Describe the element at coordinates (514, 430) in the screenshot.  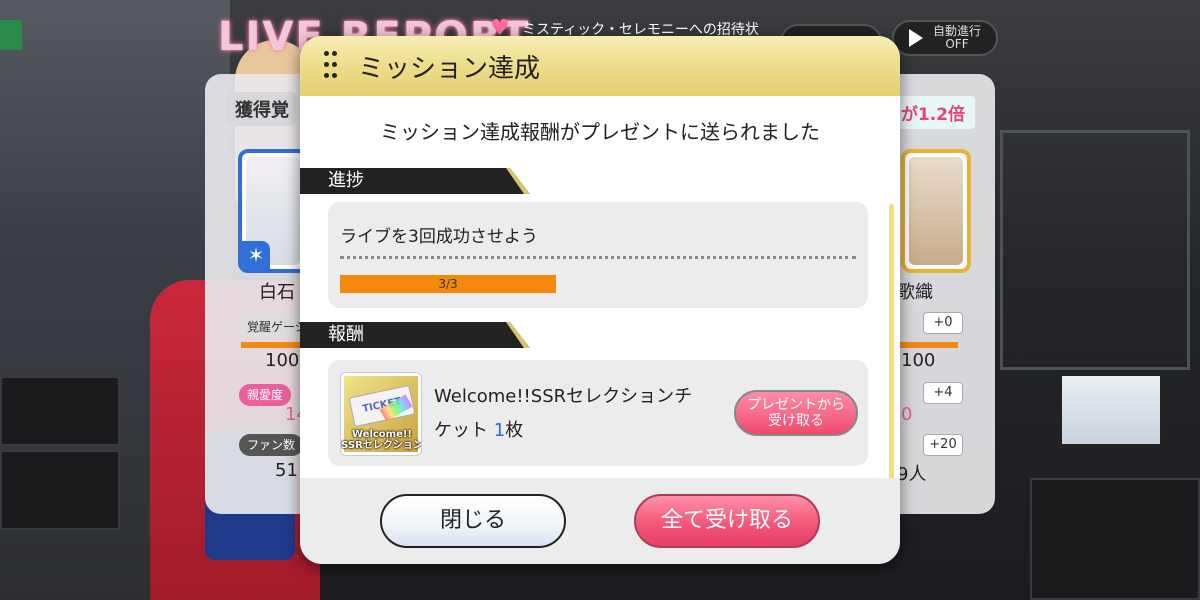
I see `reward-unit: 枚` at that location.